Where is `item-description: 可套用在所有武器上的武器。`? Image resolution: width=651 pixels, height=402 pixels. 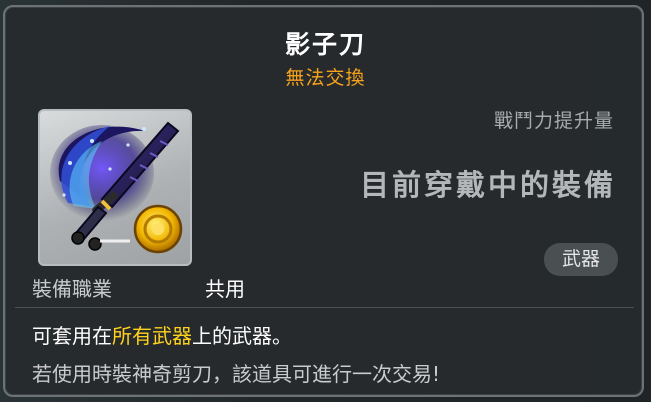
item-description: 可套用在所有武器上的武器。 is located at coordinates (162, 334).